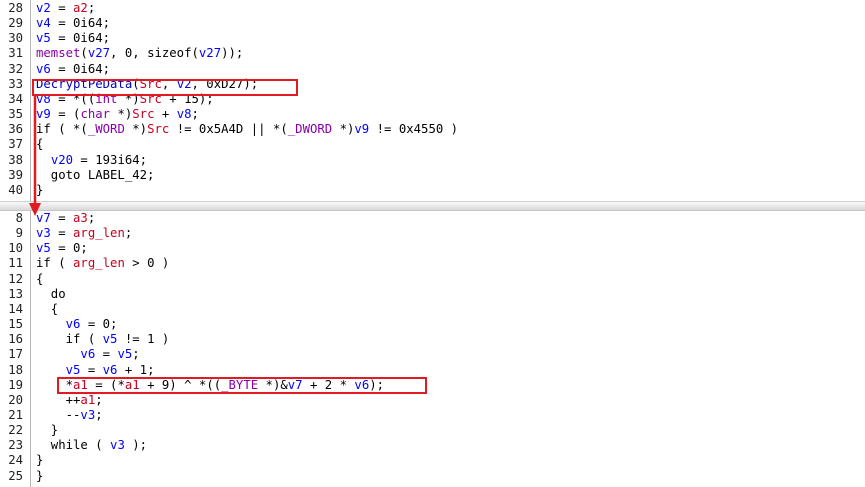 The height and width of the screenshot is (487, 865). Describe the element at coordinates (15, 129) in the screenshot. I see `line-number: 36` at that location.